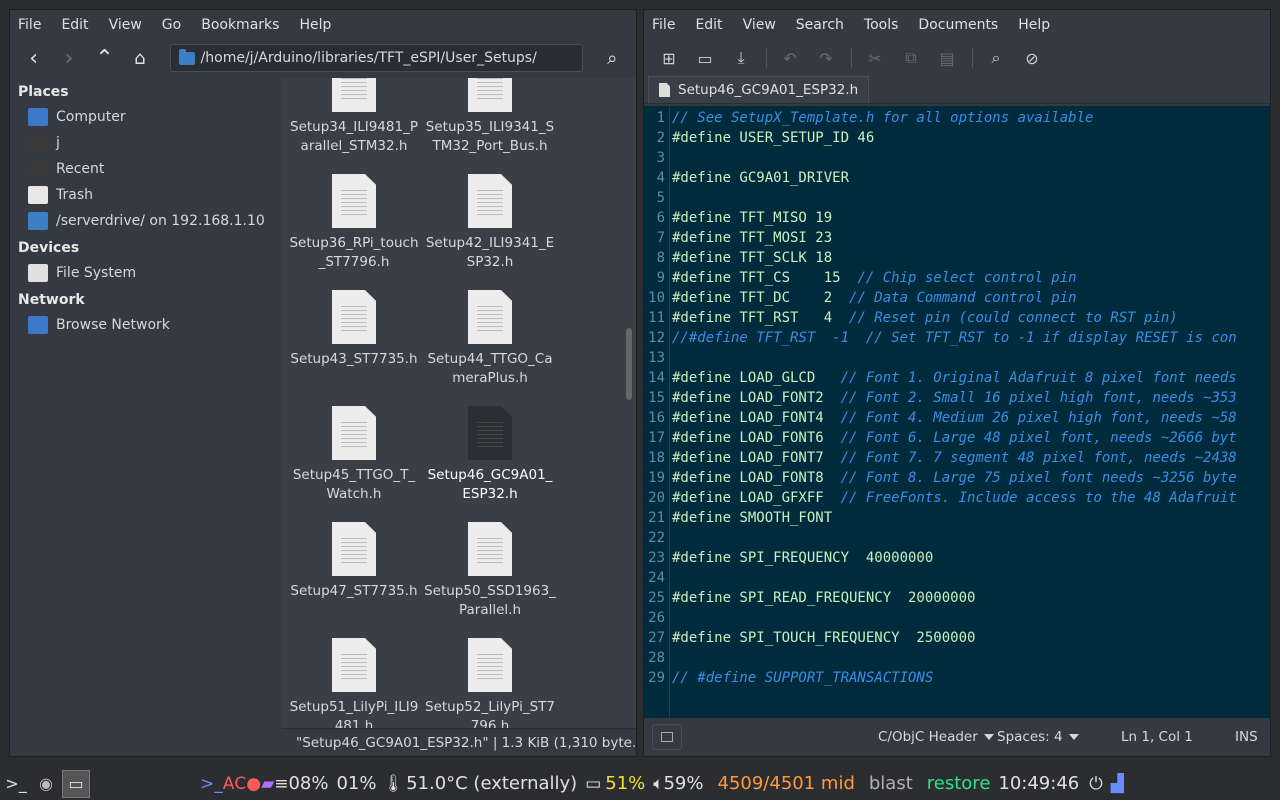 This screenshot has width=1280, height=800. I want to click on ed-menu-file: File, so click(663, 25).